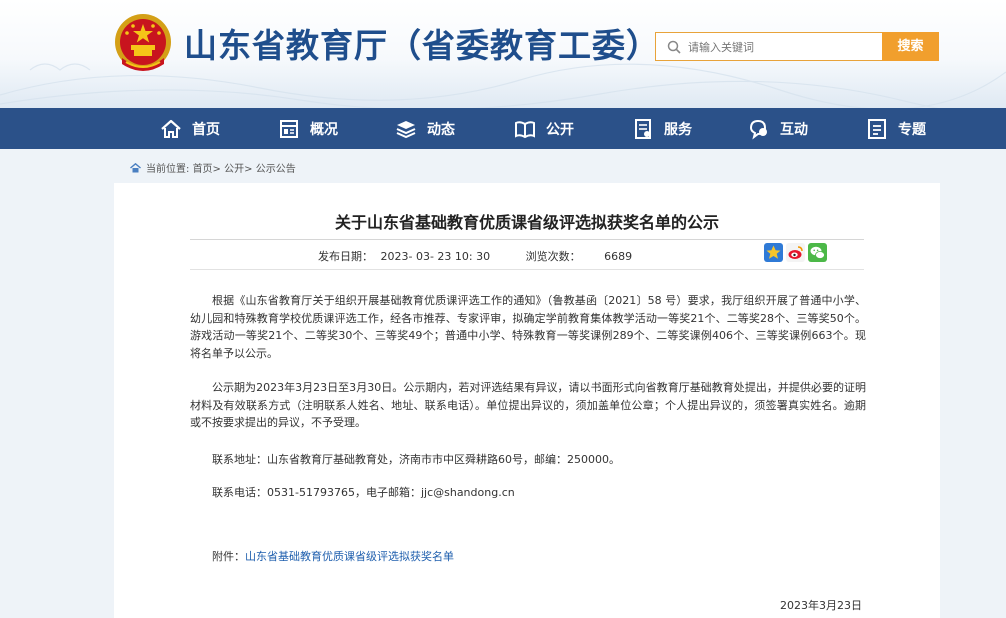  What do you see at coordinates (425, 128) in the screenshot?
I see `nav-item-news: 动态` at bounding box center [425, 128].